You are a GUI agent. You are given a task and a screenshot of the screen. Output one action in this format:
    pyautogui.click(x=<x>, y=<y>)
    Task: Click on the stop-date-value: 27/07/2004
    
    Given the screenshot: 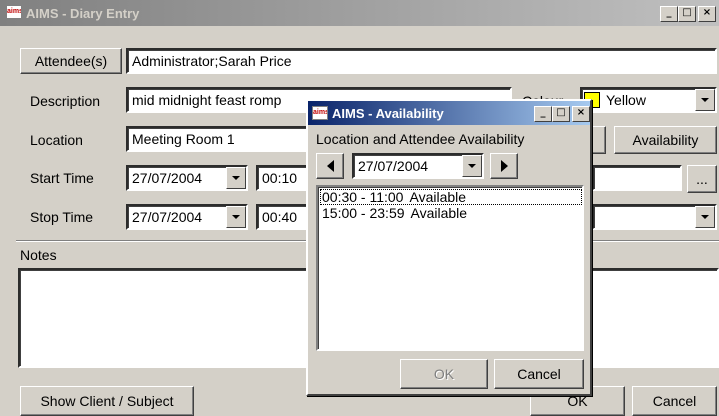 What is the action you would take?
    pyautogui.click(x=167, y=217)
    